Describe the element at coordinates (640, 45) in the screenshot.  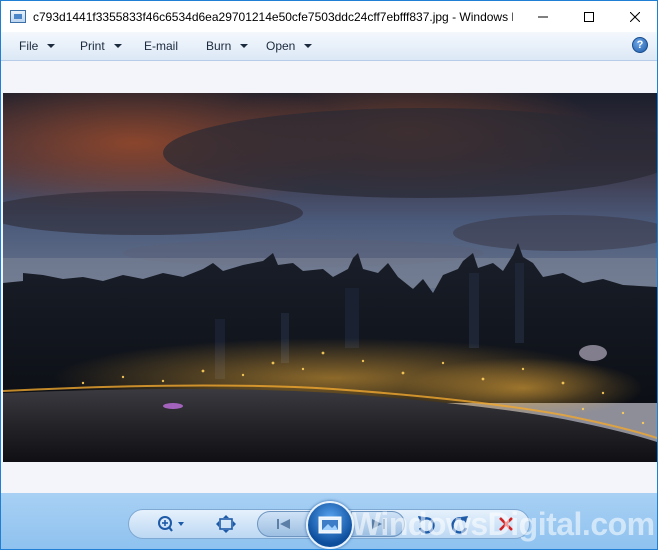
I see `help-icon: ?` at that location.